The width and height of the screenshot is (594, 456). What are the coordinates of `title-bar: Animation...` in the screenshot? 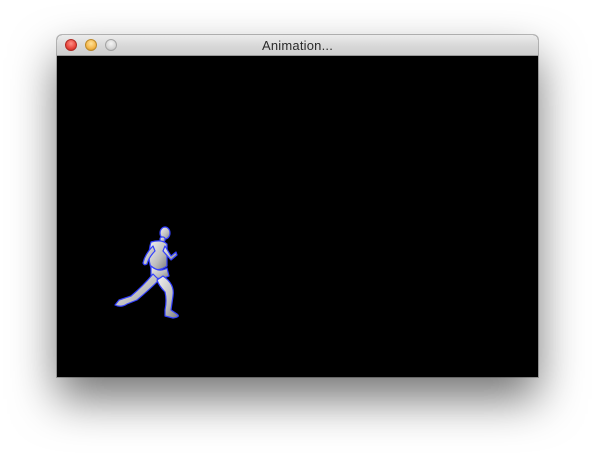 It's located at (297, 45).